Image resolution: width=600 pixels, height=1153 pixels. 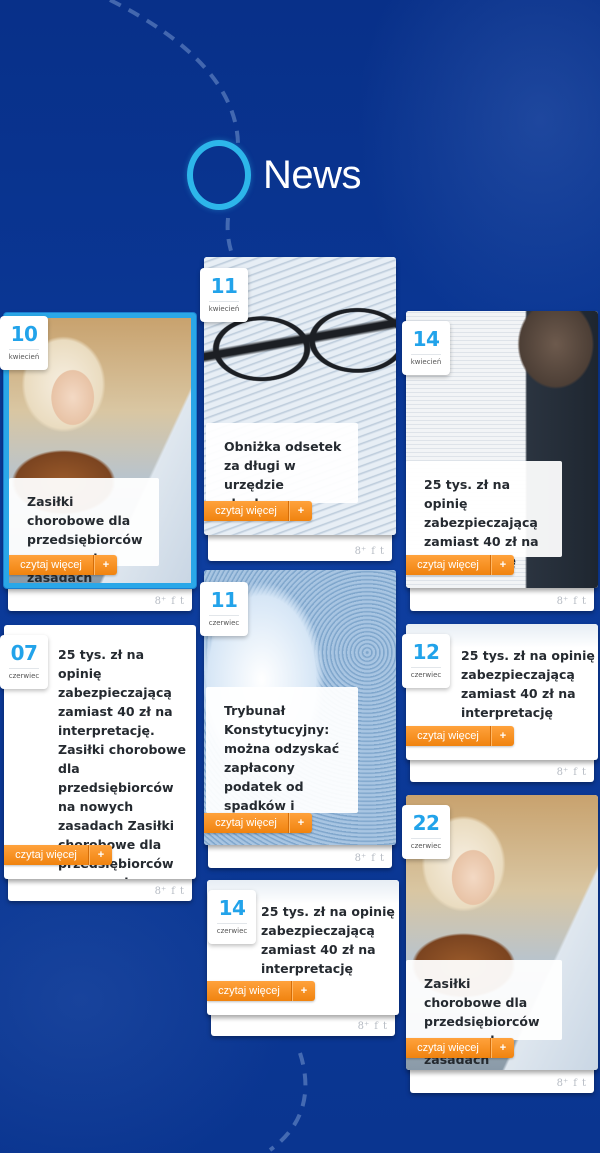 I want to click on date-badge: 11 kwiecień, so click(x=224, y=295).